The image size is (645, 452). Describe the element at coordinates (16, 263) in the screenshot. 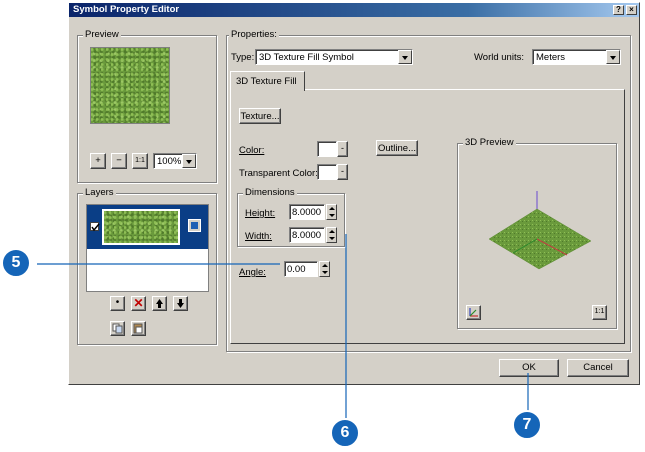

I see `callout-5: 5` at that location.